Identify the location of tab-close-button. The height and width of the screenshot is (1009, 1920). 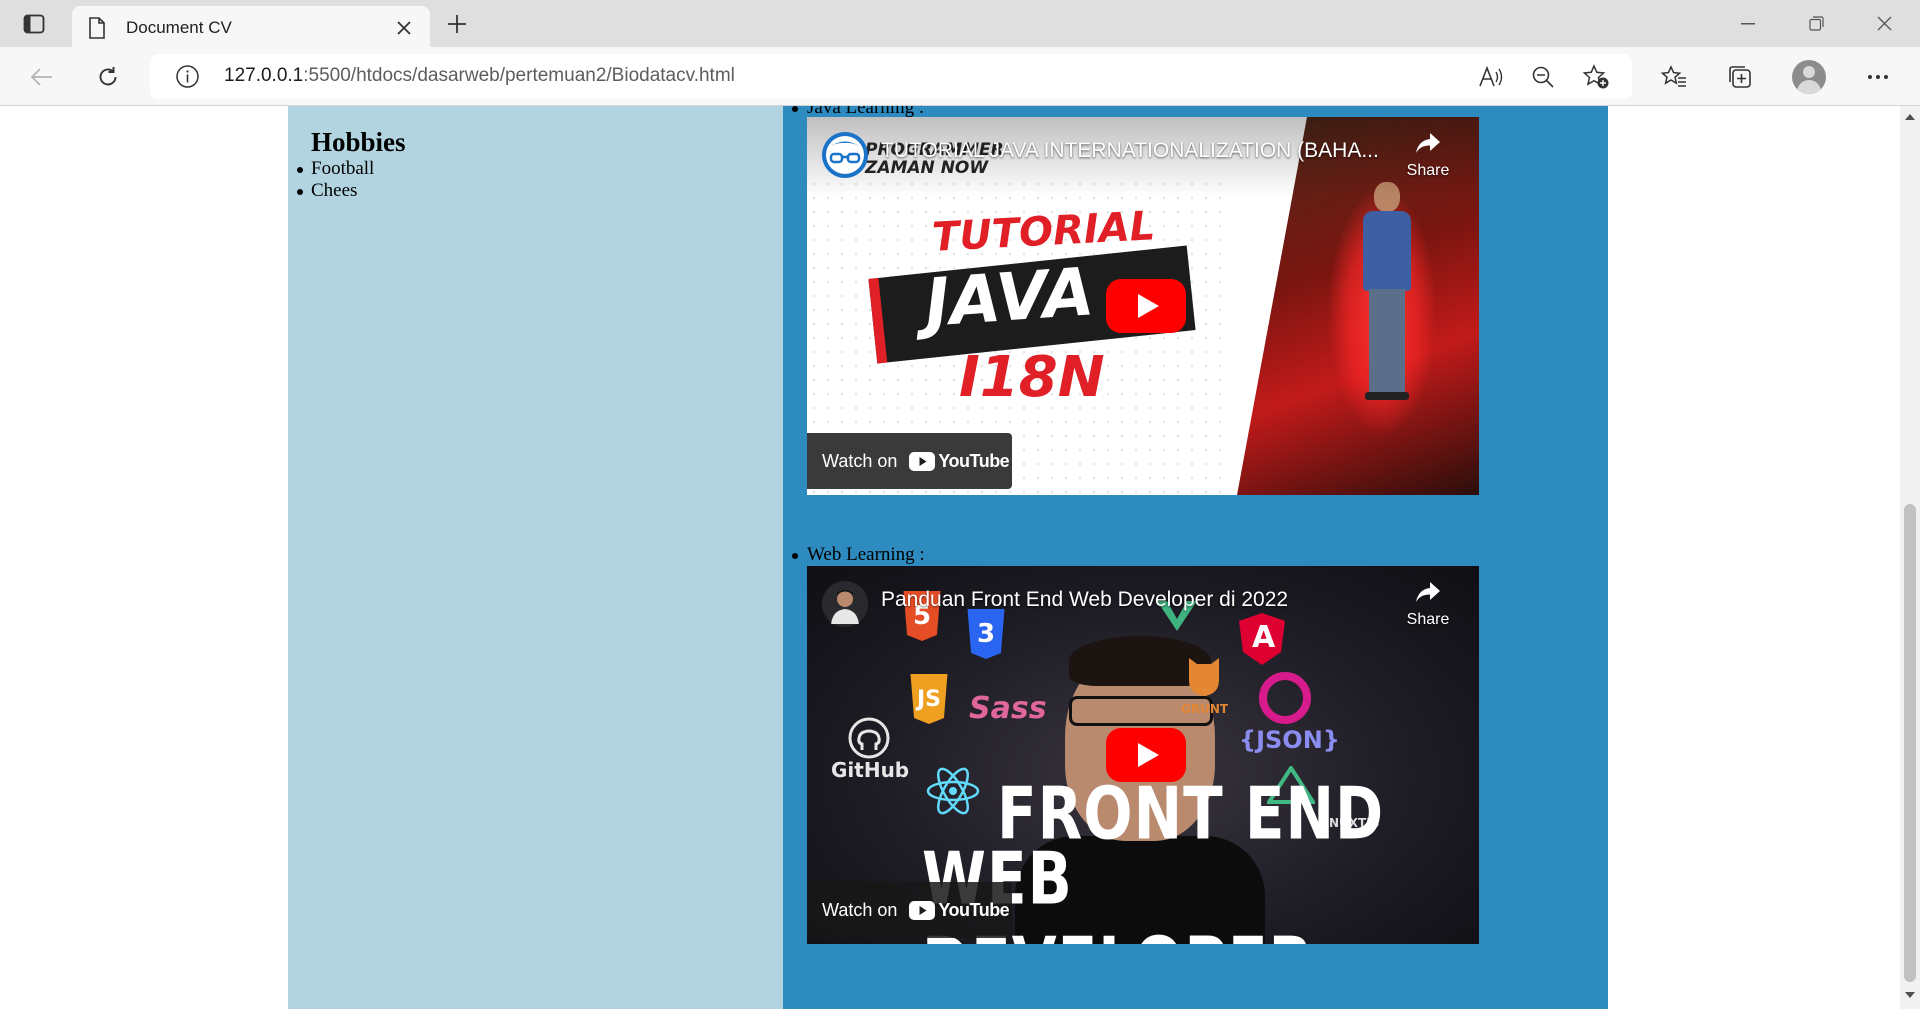
(404, 28).